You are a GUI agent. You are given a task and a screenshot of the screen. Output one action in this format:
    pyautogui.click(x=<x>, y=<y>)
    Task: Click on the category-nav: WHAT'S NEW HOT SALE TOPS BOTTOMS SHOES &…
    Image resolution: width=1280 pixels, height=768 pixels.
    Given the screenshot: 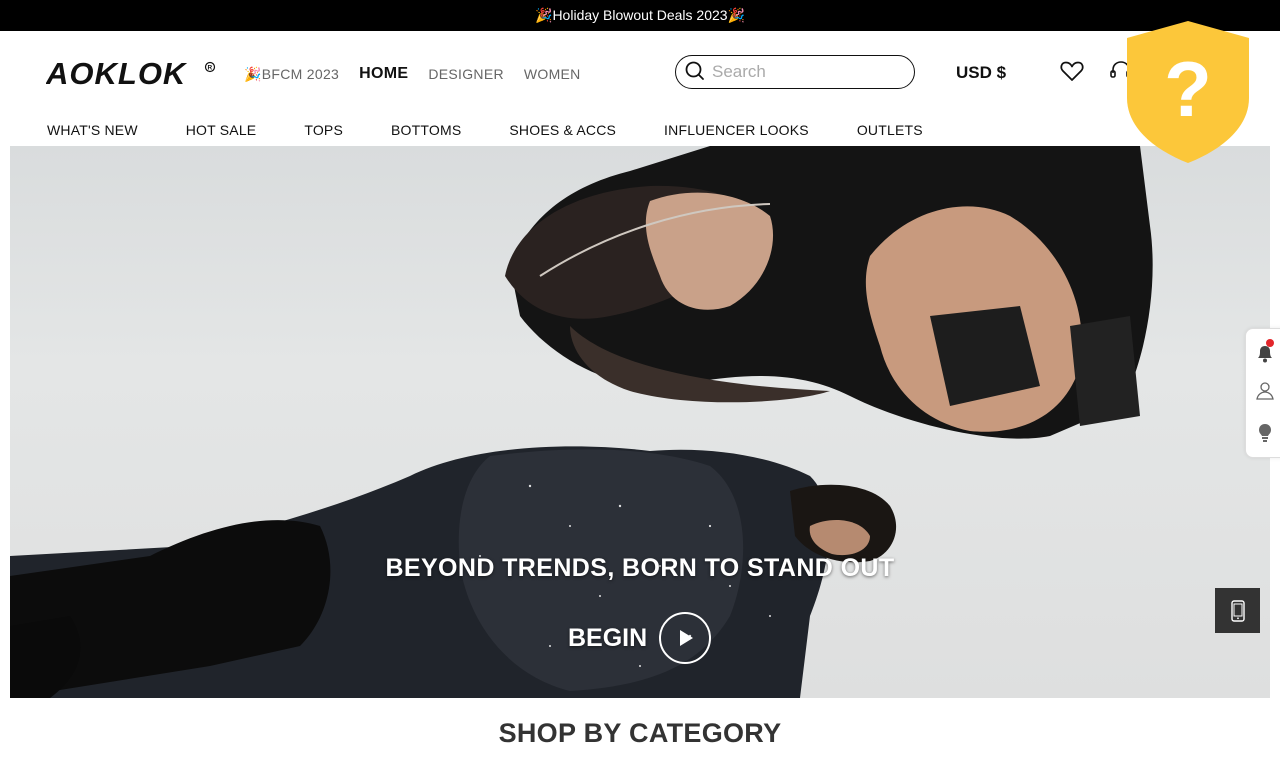 What is the action you would take?
    pyautogui.click(x=509, y=130)
    